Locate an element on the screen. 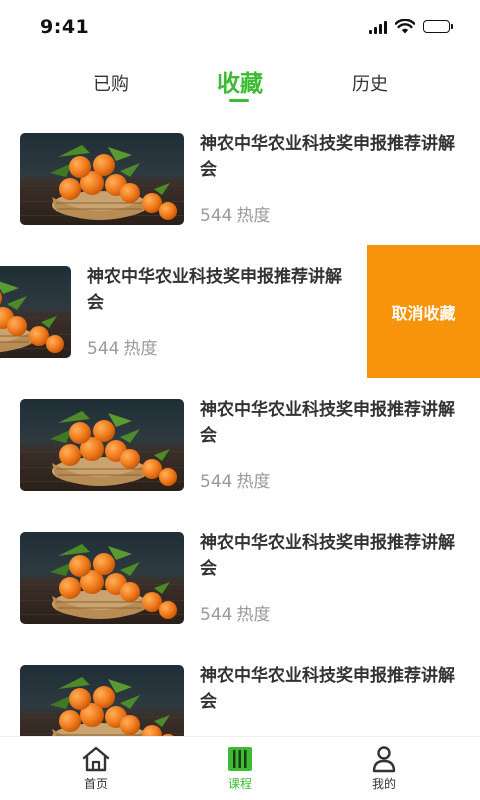 The width and height of the screenshot is (480, 800). nav-profile: 我的 is located at coordinates (384, 768).